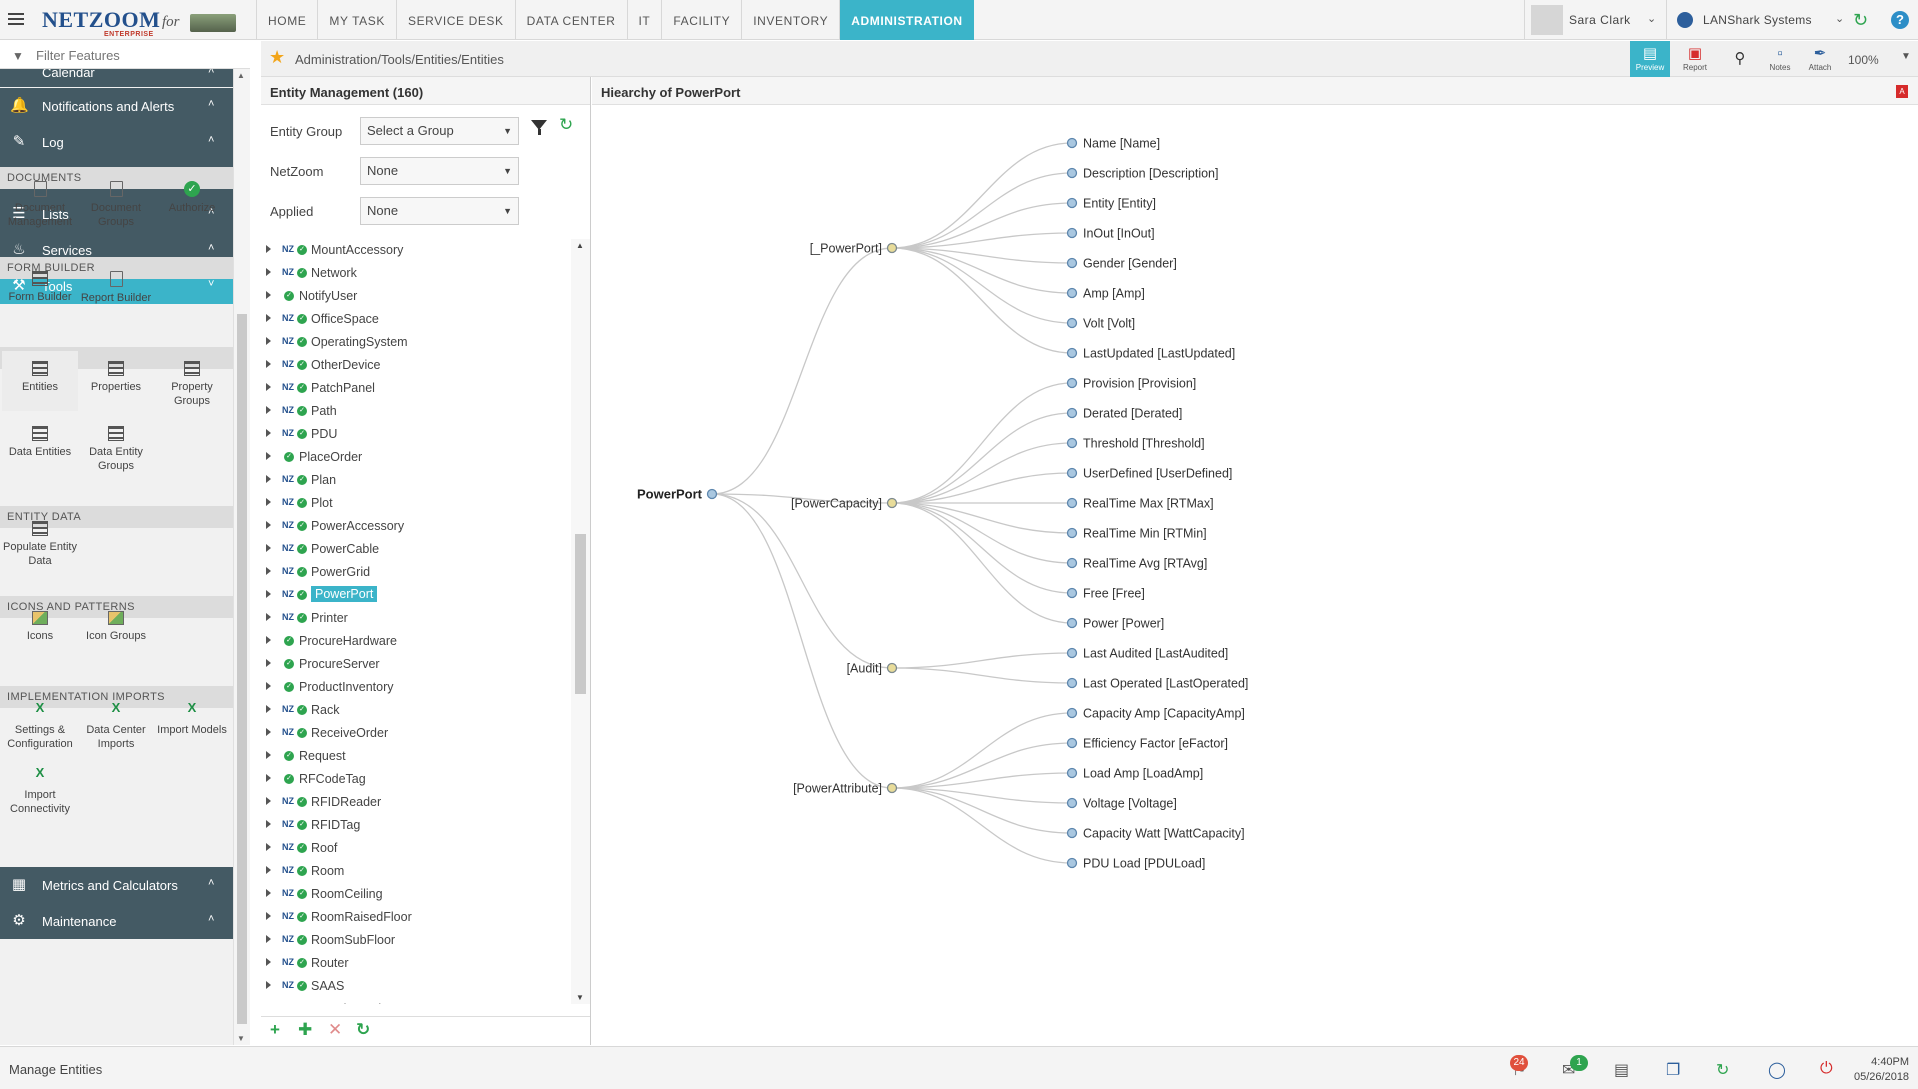  I want to click on nav-facility: FACILITY, so click(701, 20).